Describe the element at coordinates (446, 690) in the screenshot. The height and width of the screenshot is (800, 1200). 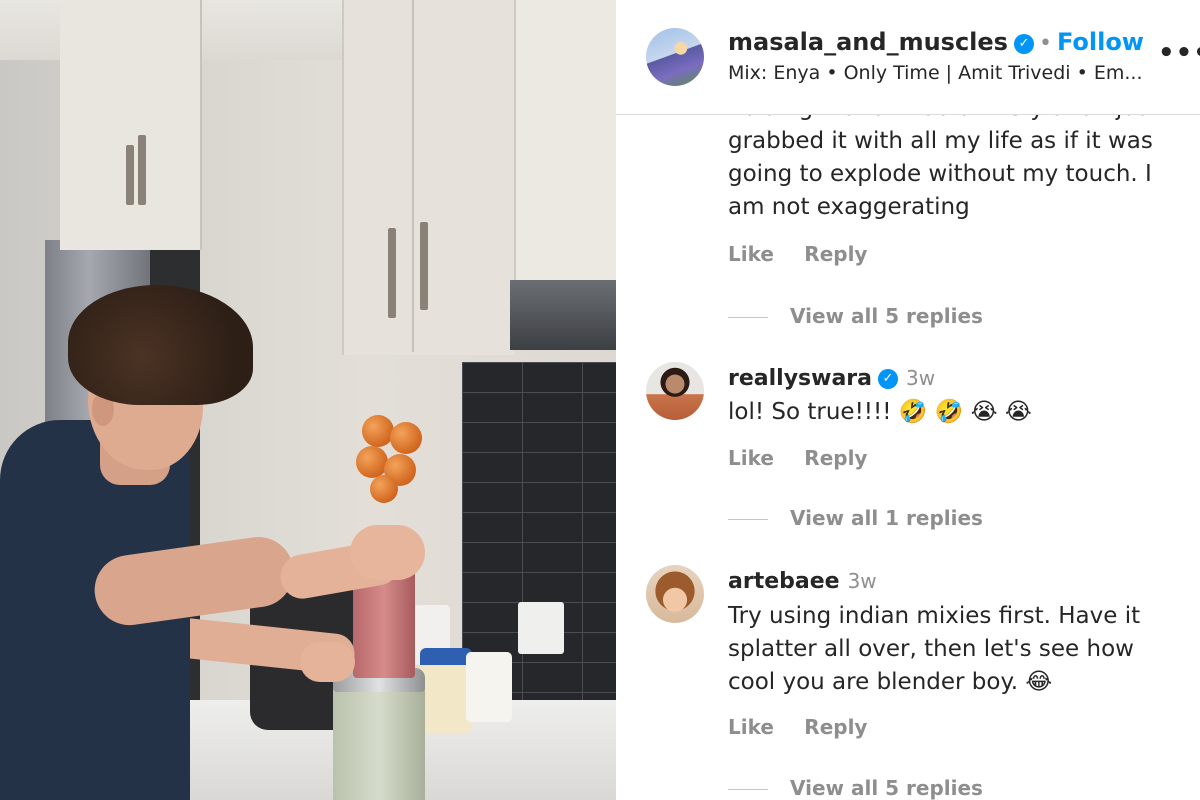
I see `mayo-jar` at that location.